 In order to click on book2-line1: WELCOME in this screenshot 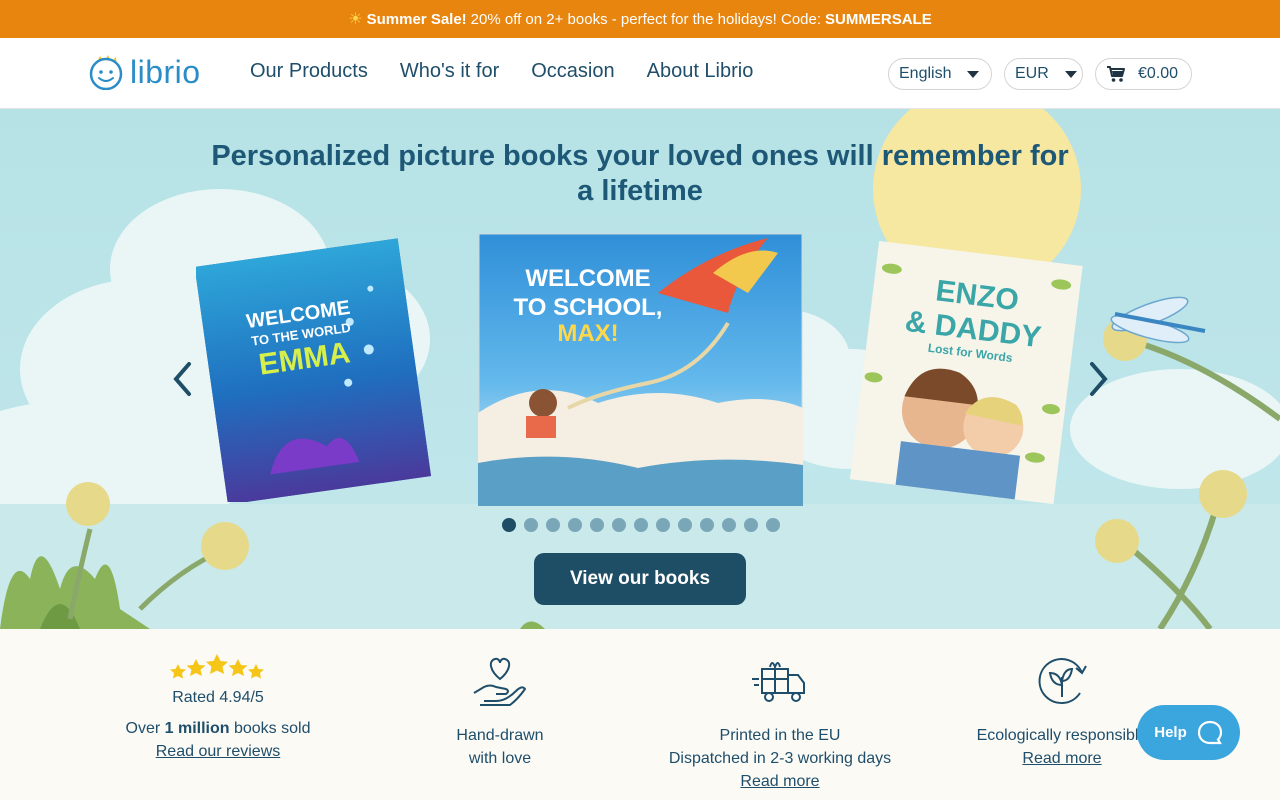, I will do `click(587, 278)`.